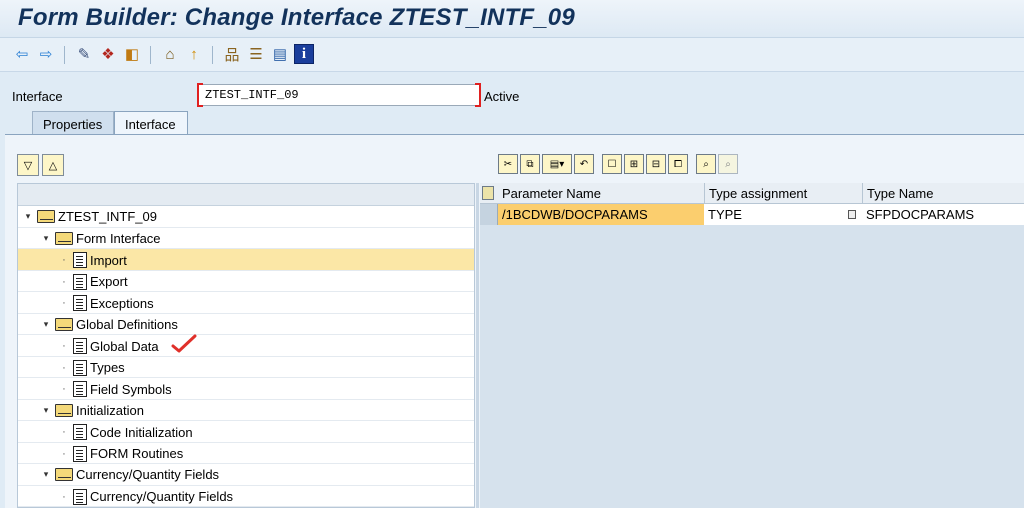 The width and height of the screenshot is (1024, 508). Describe the element at coordinates (246, 195) in the screenshot. I see `tree-header` at that location.